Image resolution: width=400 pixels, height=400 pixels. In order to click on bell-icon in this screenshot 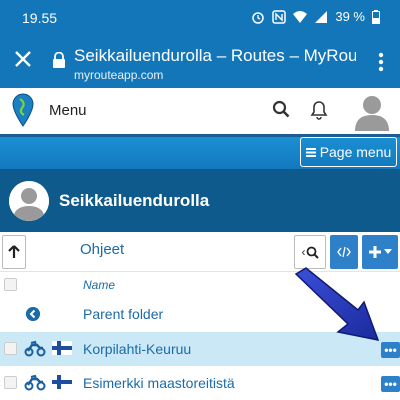, I will do `click(319, 110)`.